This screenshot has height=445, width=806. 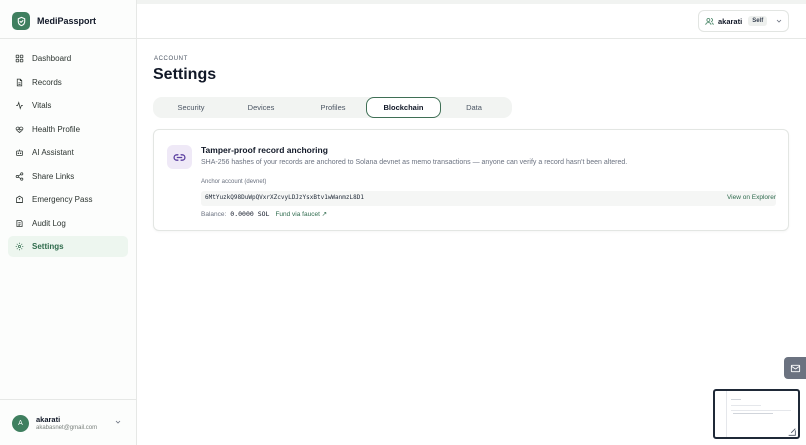 I want to click on sidebar-item-label: Health Profile, so click(x=56, y=129).